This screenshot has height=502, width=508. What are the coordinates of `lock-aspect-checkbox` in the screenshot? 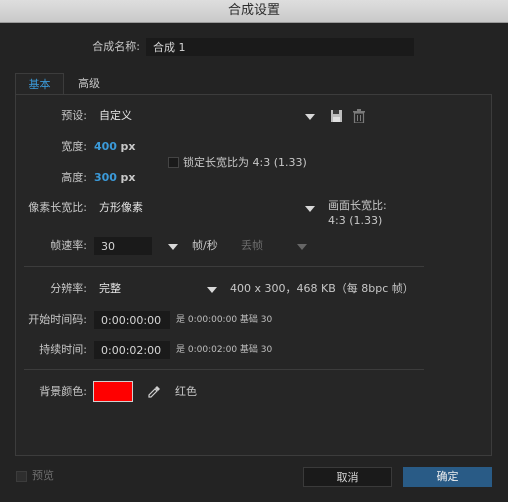 It's located at (173, 162).